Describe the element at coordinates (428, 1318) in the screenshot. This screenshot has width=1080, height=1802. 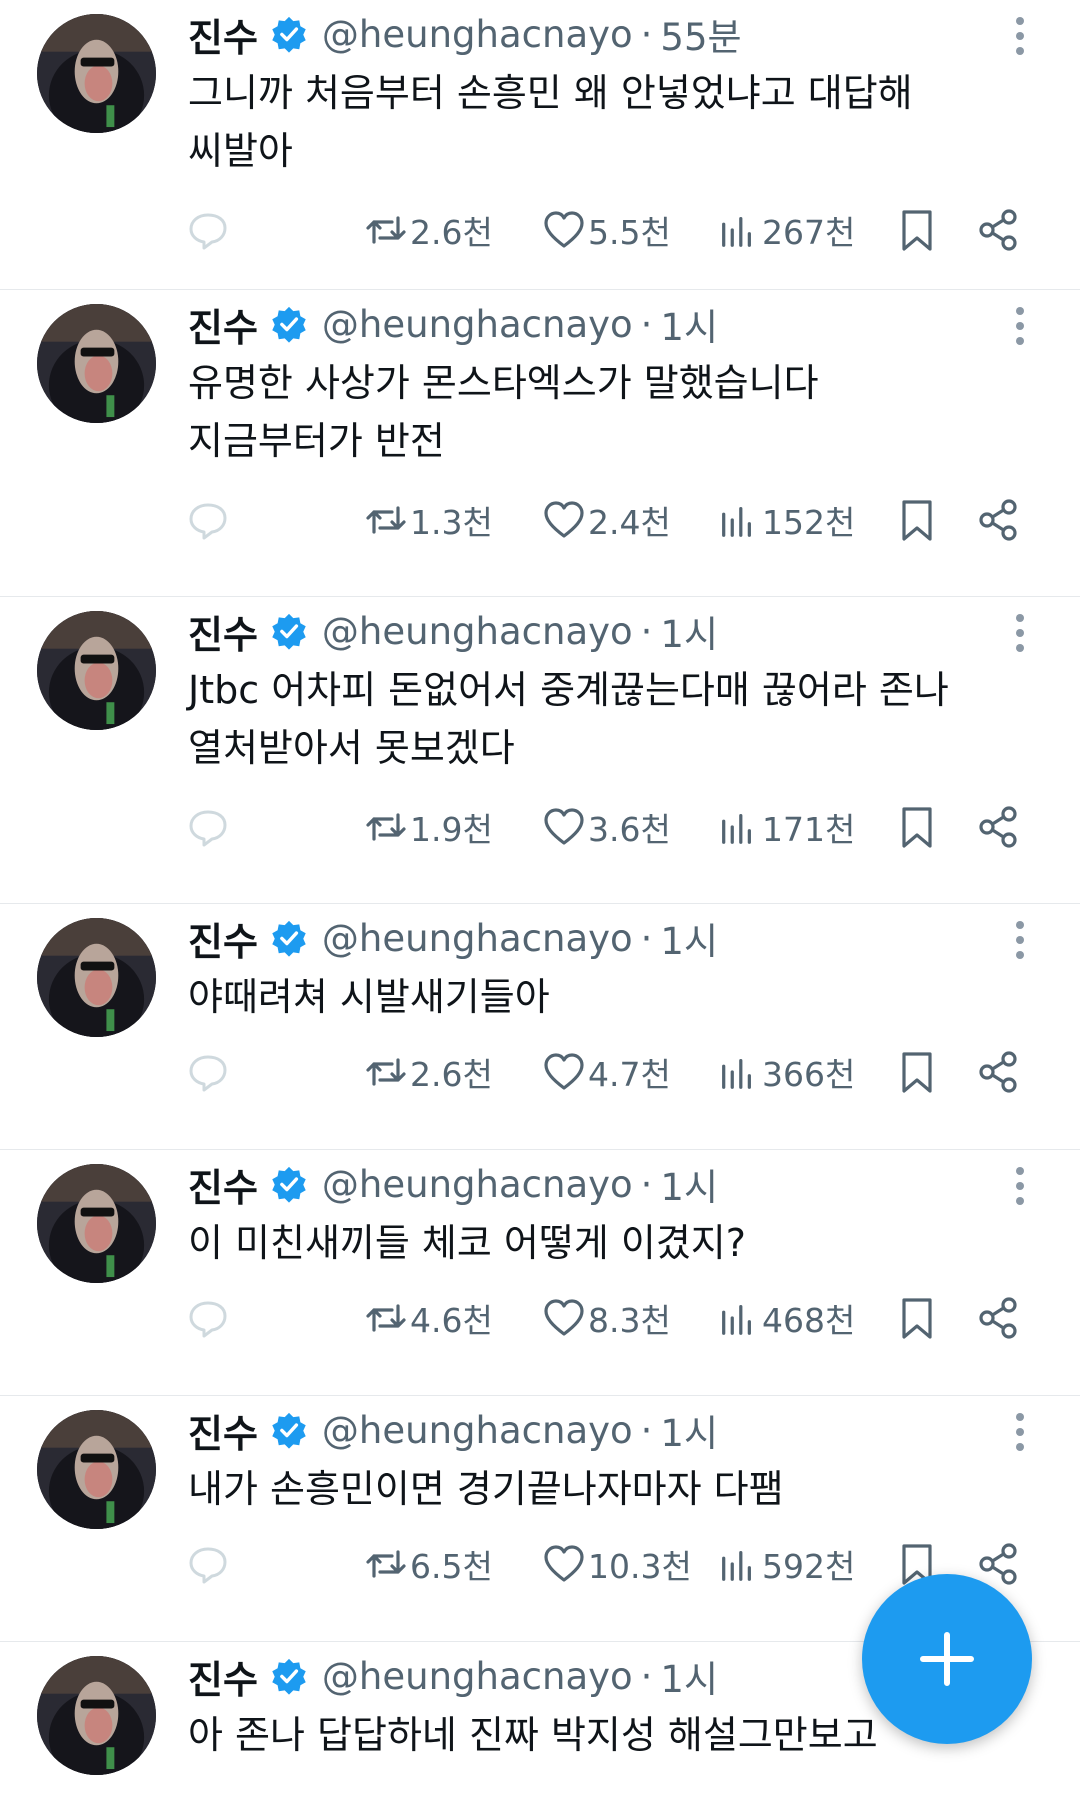
I see `retweet-button: 4.6천` at that location.